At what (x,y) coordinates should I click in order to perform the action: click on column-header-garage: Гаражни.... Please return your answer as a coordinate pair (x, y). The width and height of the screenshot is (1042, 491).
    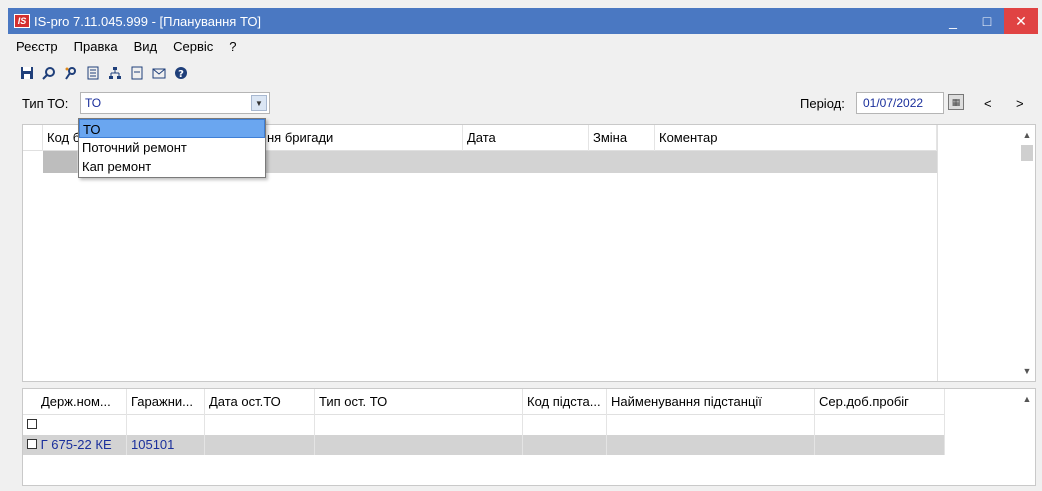
    Looking at the image, I should click on (166, 402).